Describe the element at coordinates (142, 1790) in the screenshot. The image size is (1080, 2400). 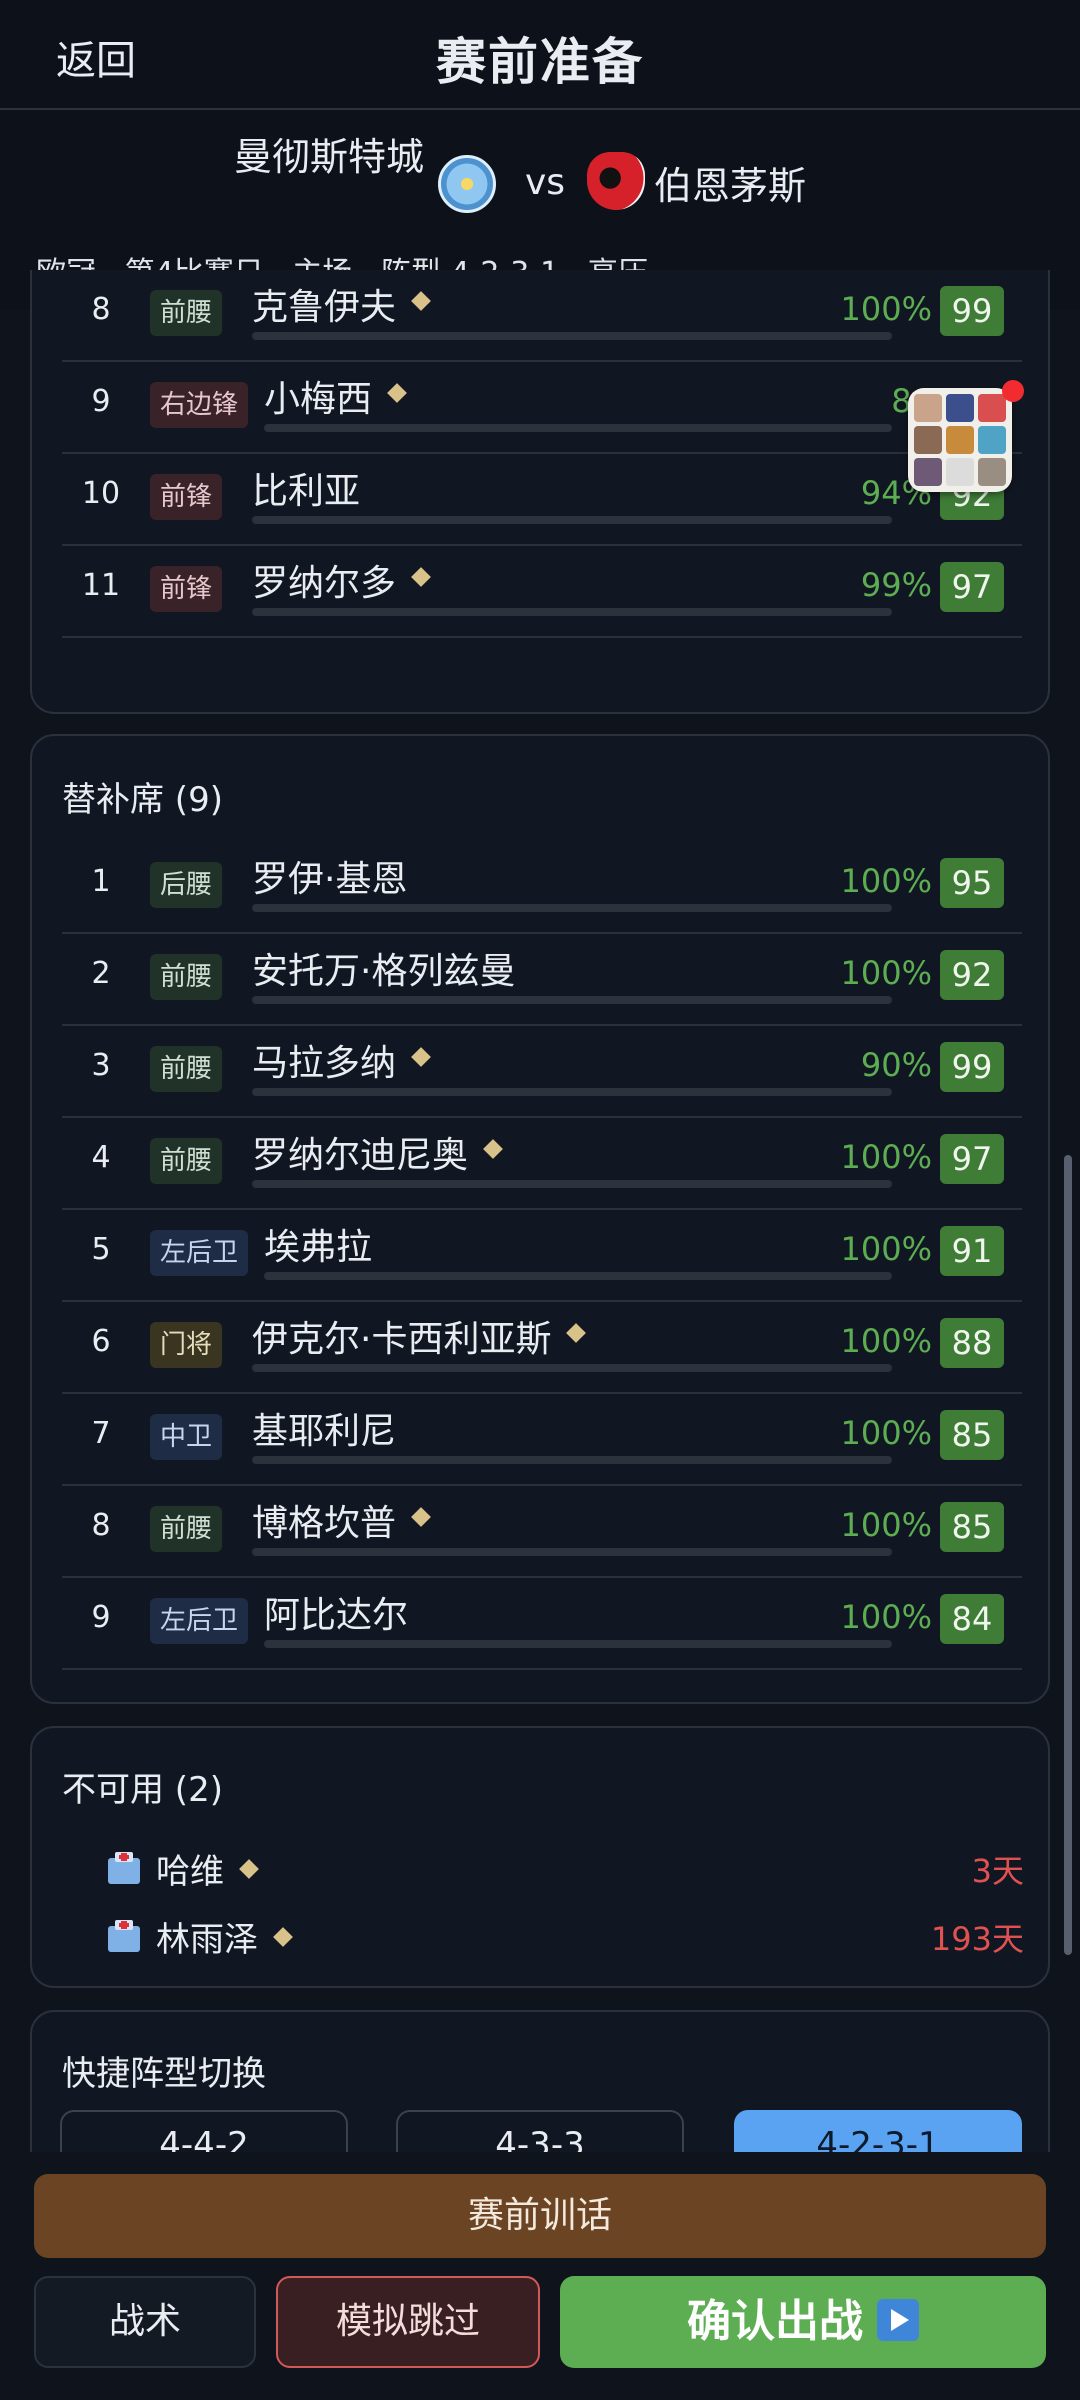
I see `unavailable-title: 不可用 (2)` at that location.